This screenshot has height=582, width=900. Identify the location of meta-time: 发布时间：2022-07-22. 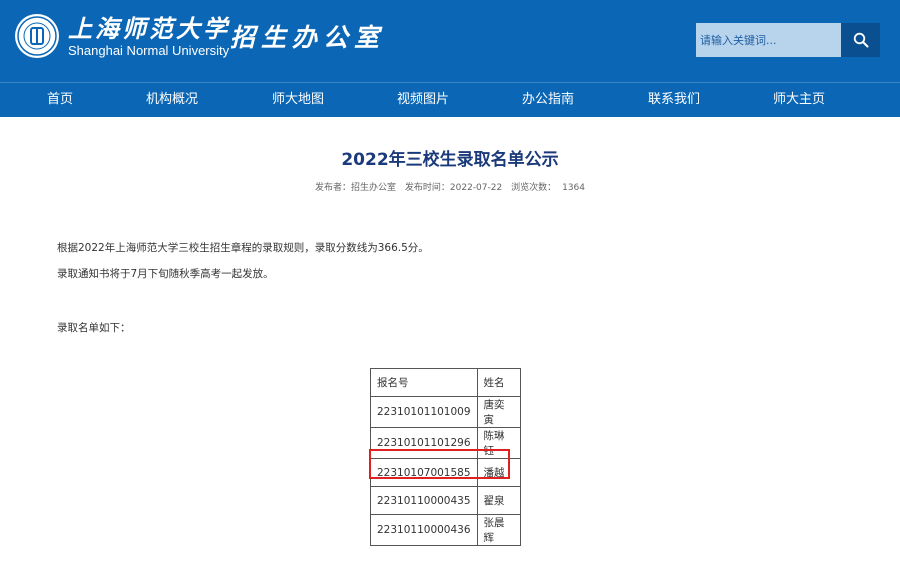
(453, 188).